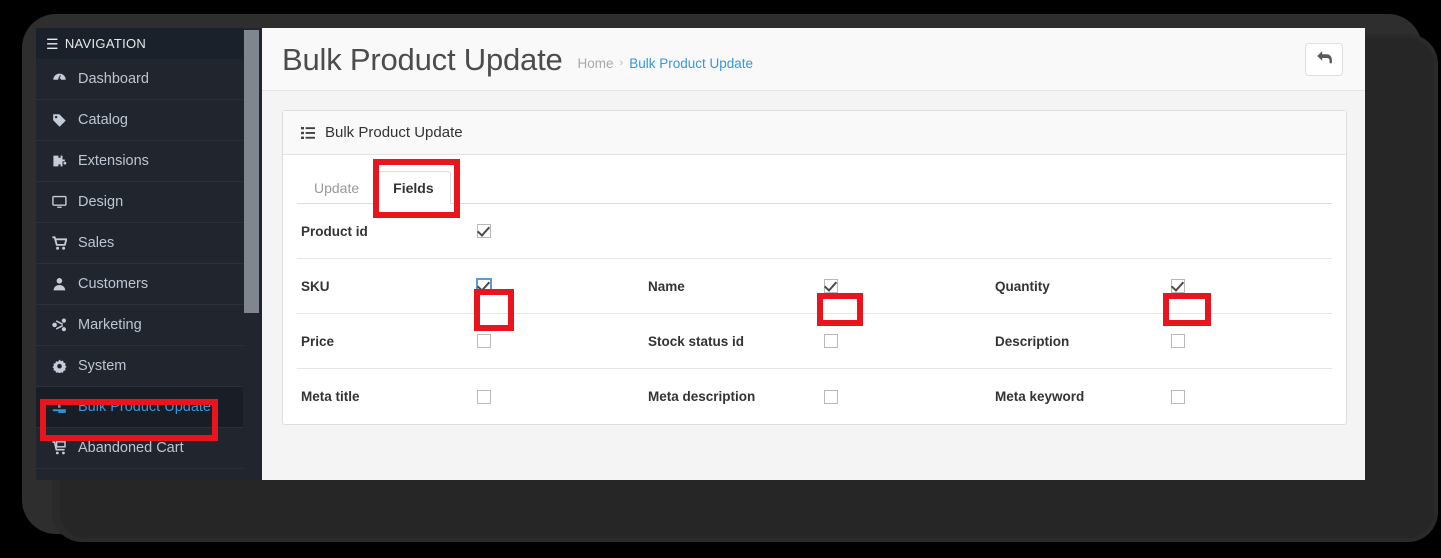 Image resolution: width=1441 pixels, height=558 pixels. What do you see at coordinates (814, 133) in the screenshot?
I see `panel-heading: Bulk Product Update` at bounding box center [814, 133].